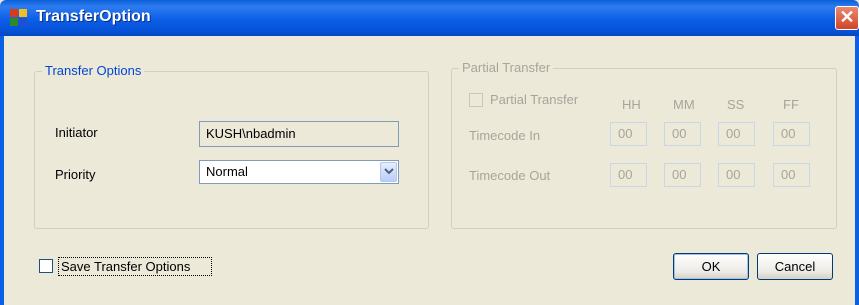  I want to click on column-header-ff: FF, so click(791, 104).